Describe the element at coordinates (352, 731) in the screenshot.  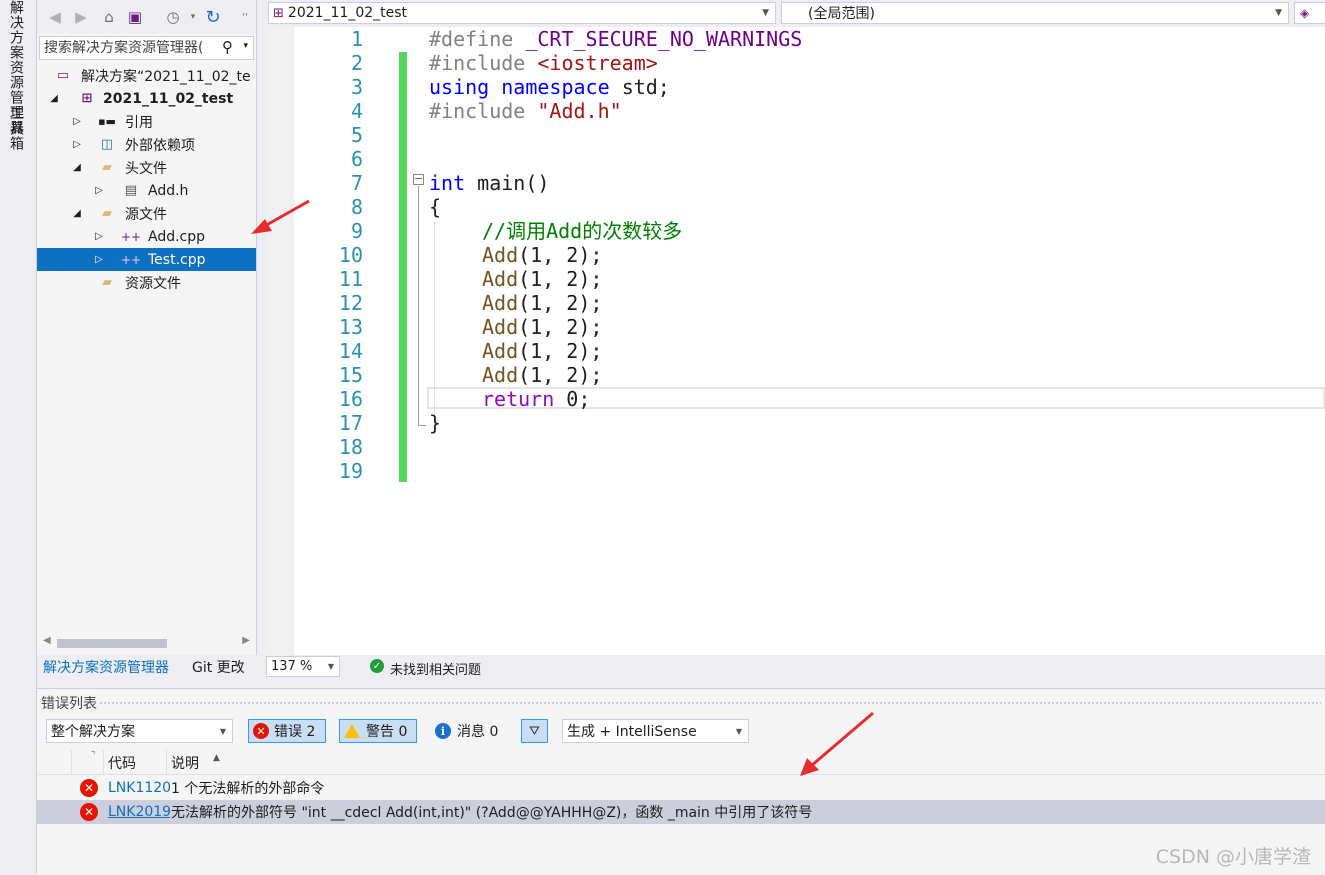
I see `warning-icon` at that location.